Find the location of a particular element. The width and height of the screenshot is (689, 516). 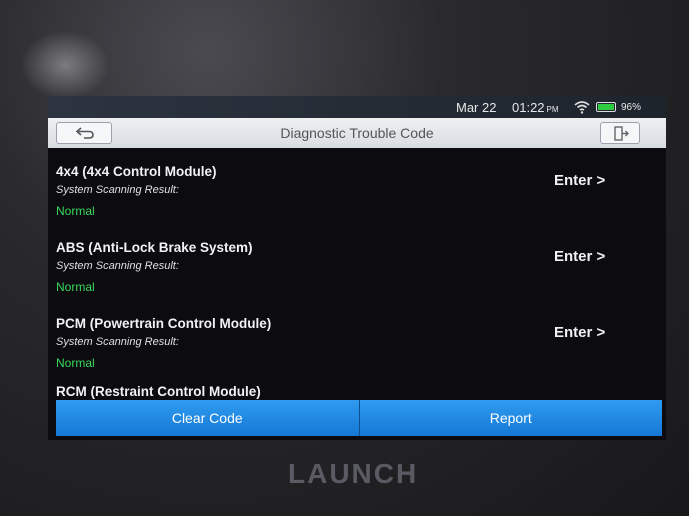

report-button: Report is located at coordinates (510, 418).